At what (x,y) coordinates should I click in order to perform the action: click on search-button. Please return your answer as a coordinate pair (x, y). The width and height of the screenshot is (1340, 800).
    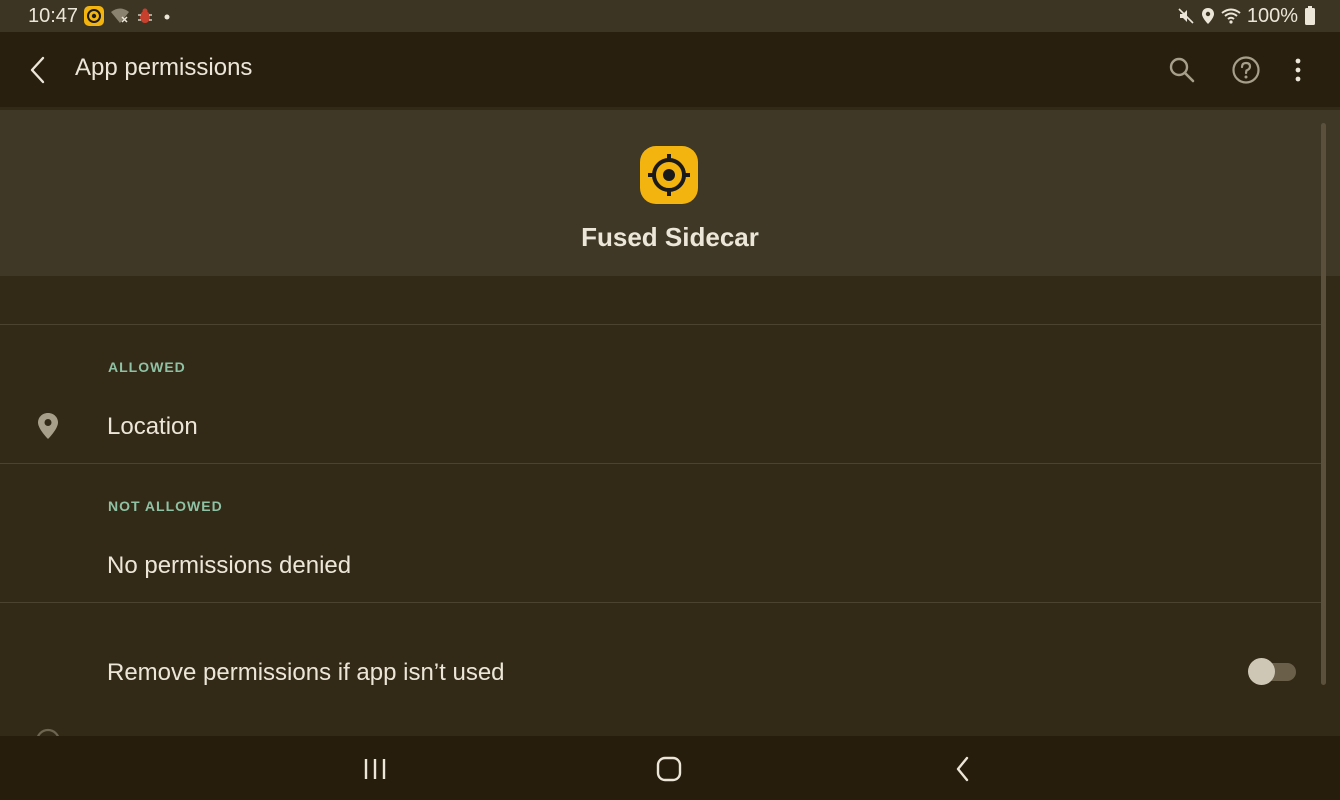
    Looking at the image, I should click on (1182, 70).